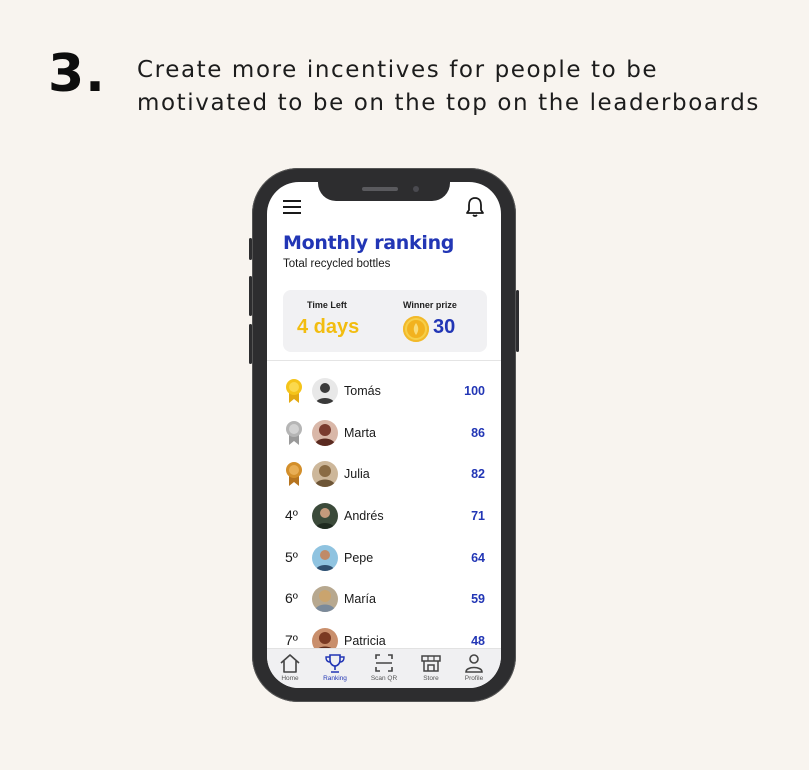 This screenshot has height=770, width=809. I want to click on leaderboard-row: Marta 86, so click(384, 433).